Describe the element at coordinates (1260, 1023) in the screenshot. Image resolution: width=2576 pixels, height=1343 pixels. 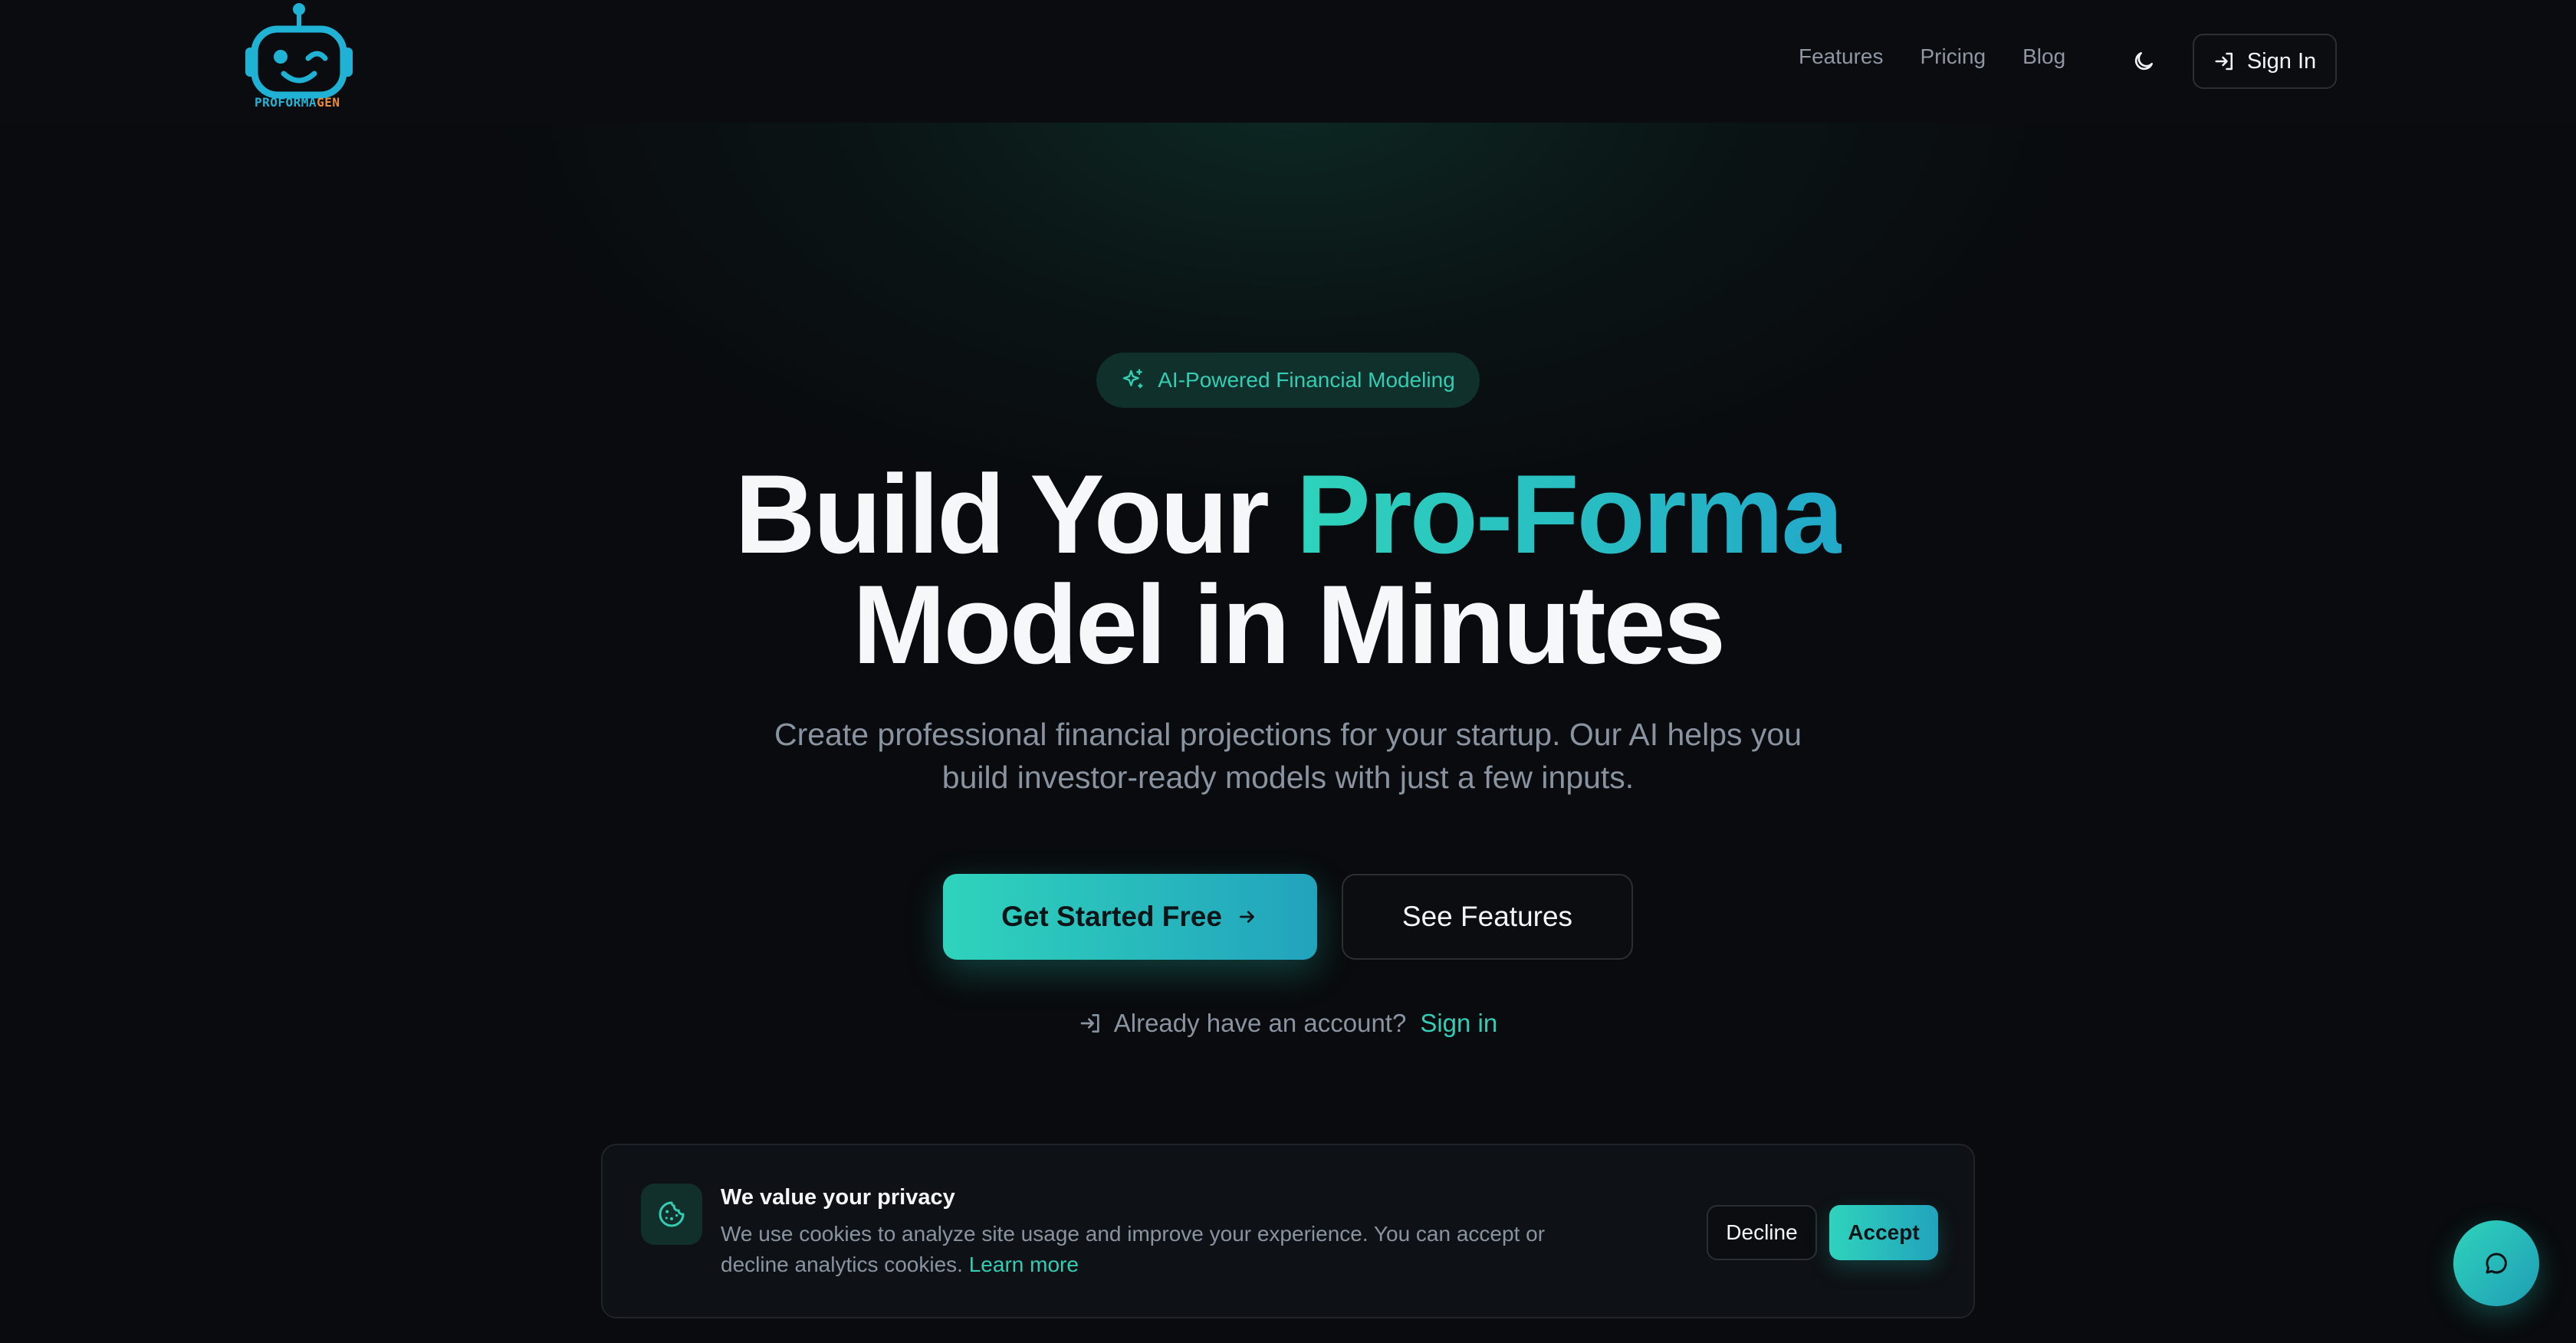
I see `sign-in-prompt-text: Already have an account?` at that location.